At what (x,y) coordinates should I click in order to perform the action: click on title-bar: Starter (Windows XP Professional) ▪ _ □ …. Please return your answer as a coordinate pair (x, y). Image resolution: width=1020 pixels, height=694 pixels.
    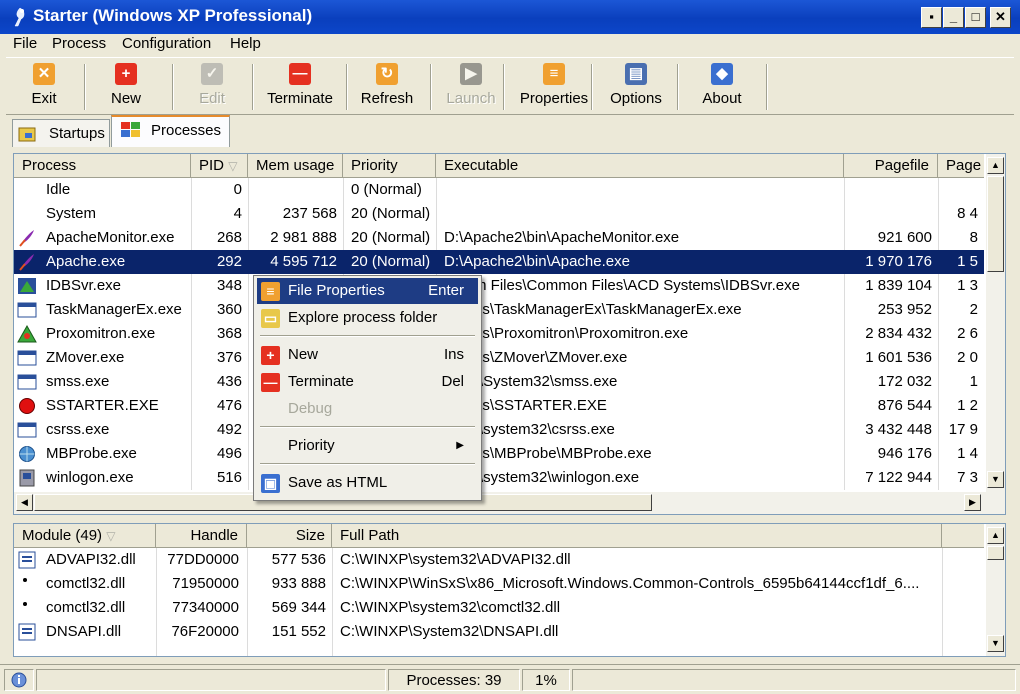
    Looking at the image, I should click on (510, 17).